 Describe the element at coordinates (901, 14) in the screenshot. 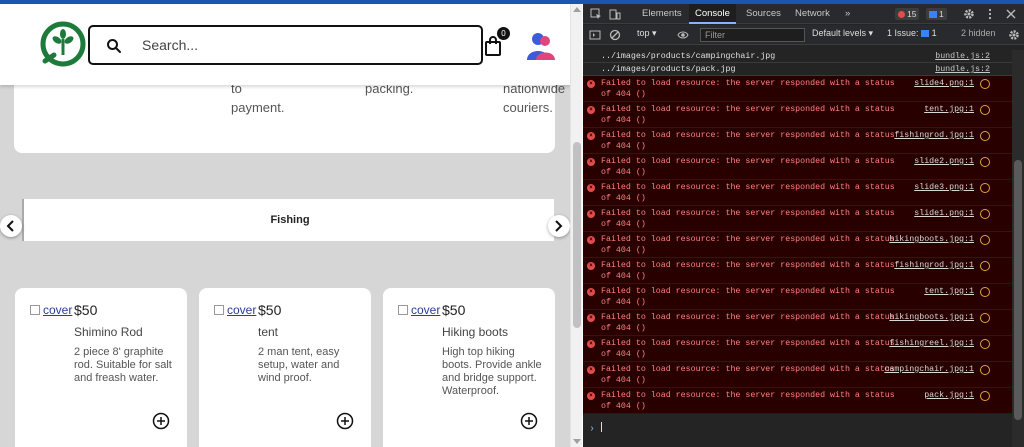

I see `error-icon` at that location.